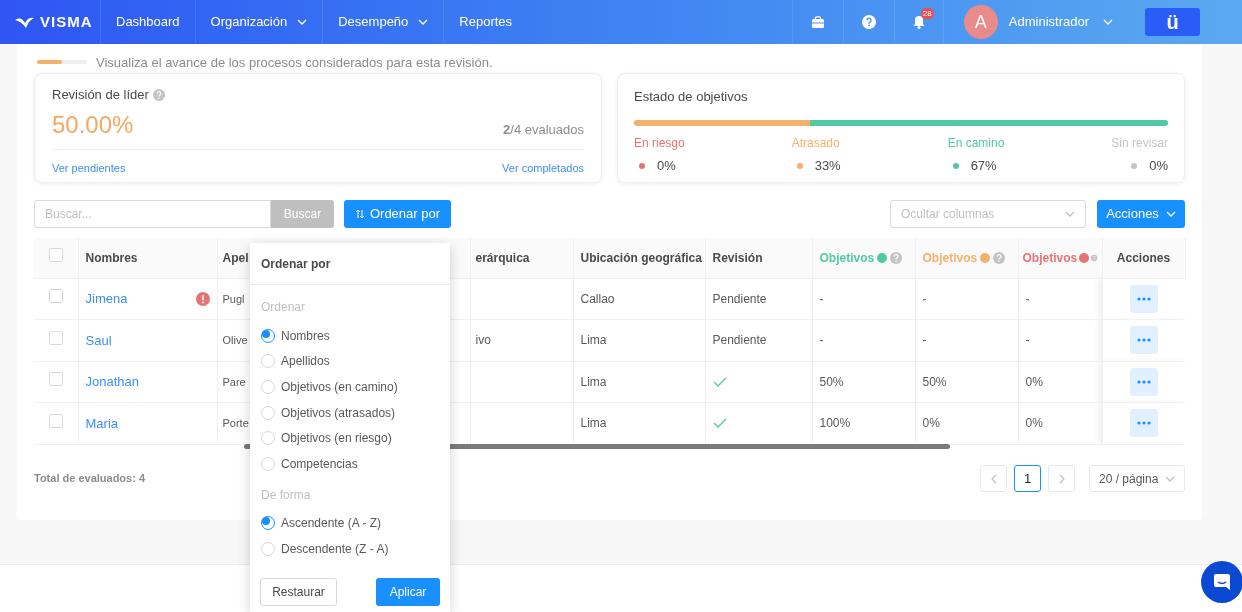 This screenshot has height=612, width=1242. What do you see at coordinates (336, 439) in the screenshot?
I see `radio-label: Objetivos (en riesgo)` at bounding box center [336, 439].